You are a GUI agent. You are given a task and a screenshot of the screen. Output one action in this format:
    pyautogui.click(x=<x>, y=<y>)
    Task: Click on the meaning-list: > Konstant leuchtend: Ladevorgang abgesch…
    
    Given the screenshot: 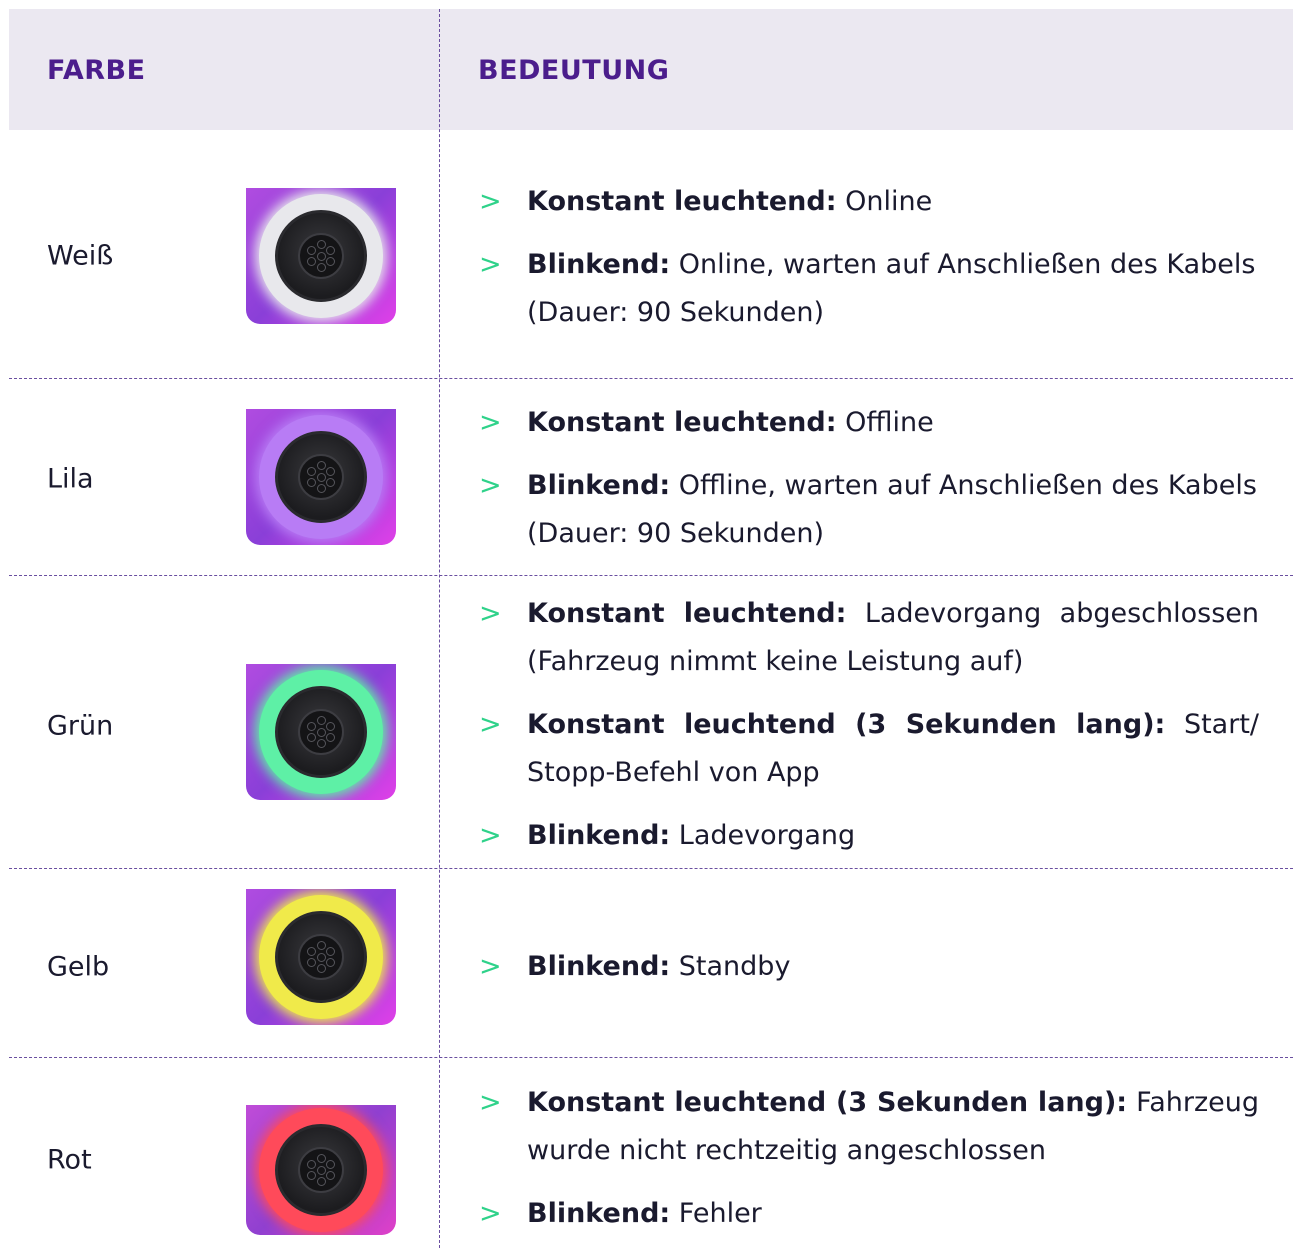 What is the action you would take?
    pyautogui.click(x=869, y=725)
    